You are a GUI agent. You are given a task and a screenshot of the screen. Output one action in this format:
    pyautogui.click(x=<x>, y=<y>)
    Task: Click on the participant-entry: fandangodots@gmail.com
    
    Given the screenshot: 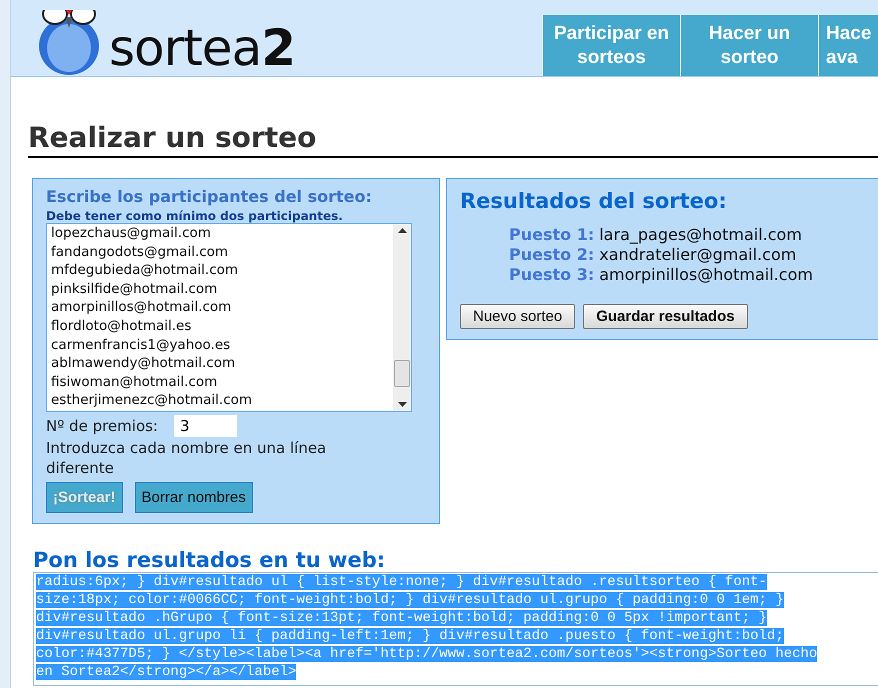 What is the action you would take?
    pyautogui.click(x=140, y=252)
    